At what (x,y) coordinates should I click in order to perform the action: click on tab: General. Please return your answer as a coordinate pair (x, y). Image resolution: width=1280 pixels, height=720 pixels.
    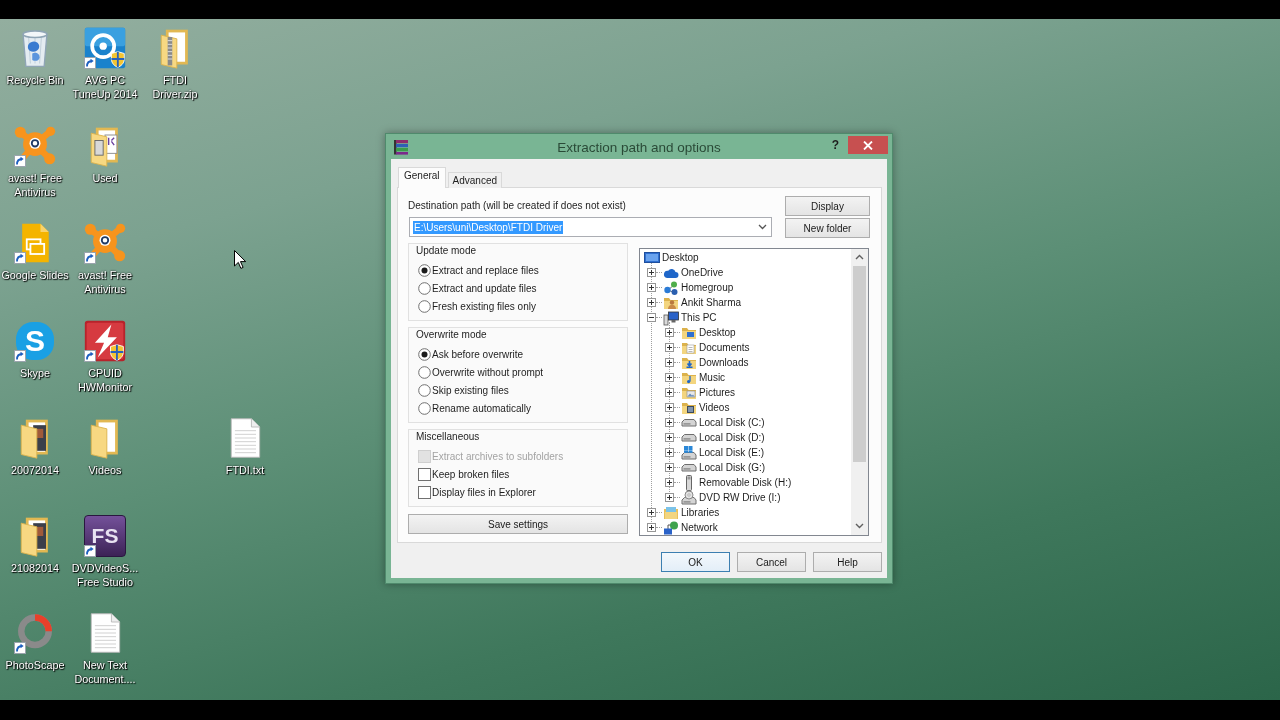
    Looking at the image, I should click on (422, 177).